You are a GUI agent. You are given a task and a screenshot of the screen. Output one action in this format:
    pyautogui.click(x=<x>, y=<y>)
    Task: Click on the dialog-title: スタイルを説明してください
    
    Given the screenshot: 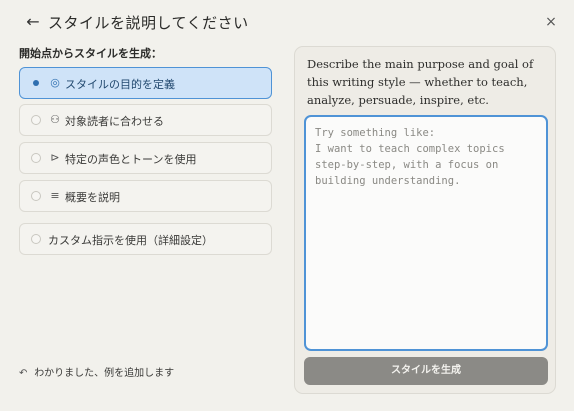 What is the action you would take?
    pyautogui.click(x=148, y=23)
    